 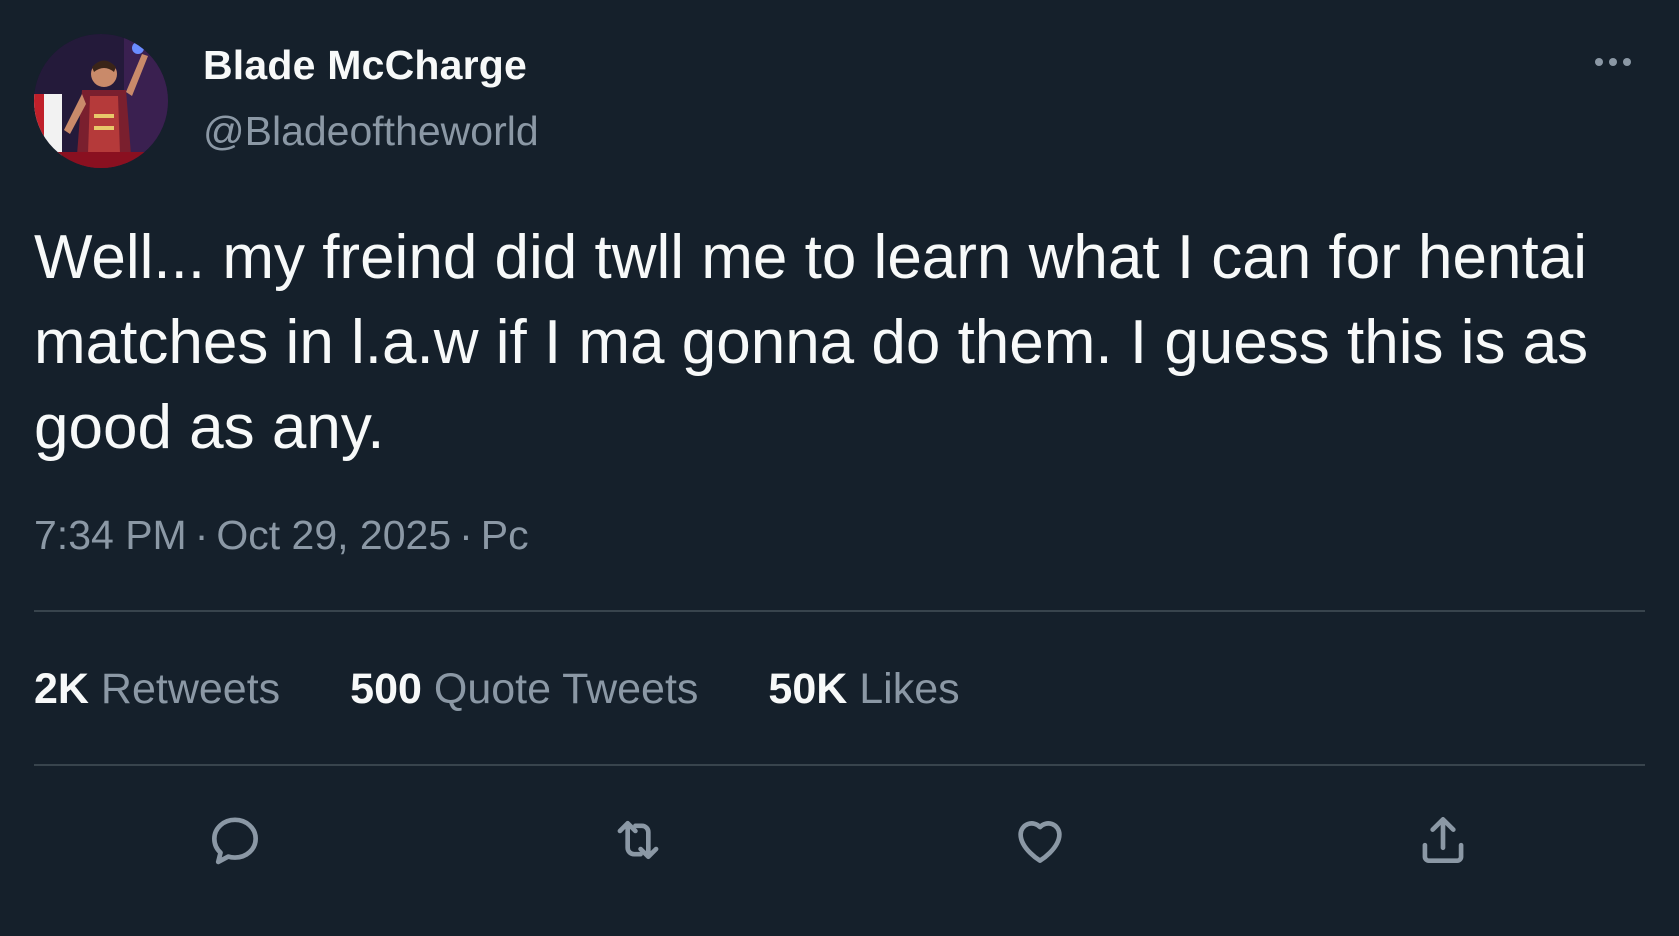 I want to click on engagement-stats: 2K Retweets 500 Quote Tweets 50K Likes, so click(x=532, y=689).